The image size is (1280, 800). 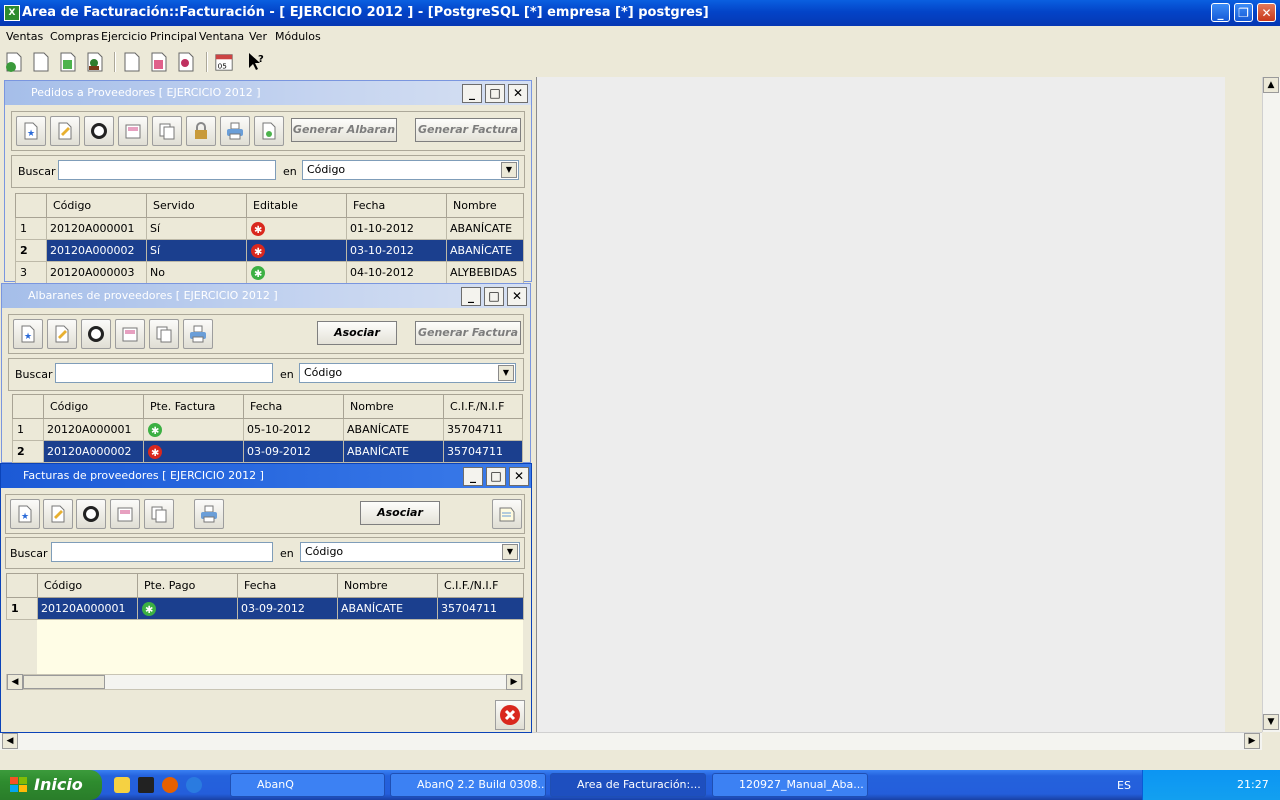 I want to click on albaranes-field-select: Código ▼, so click(x=407, y=373).